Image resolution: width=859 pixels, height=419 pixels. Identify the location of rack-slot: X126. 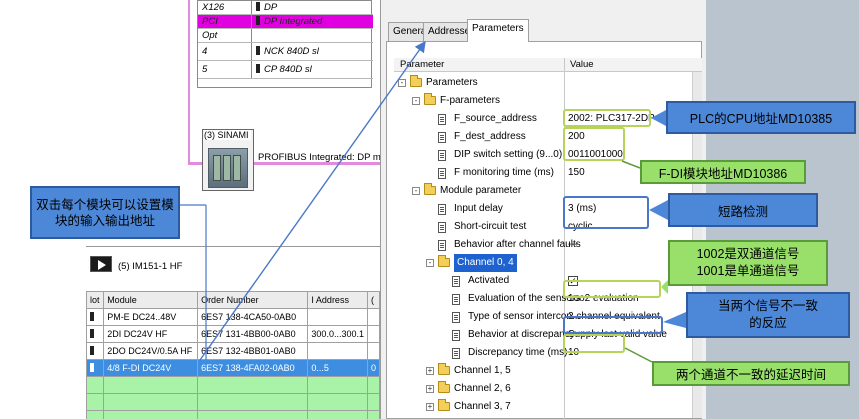
(213, 7).